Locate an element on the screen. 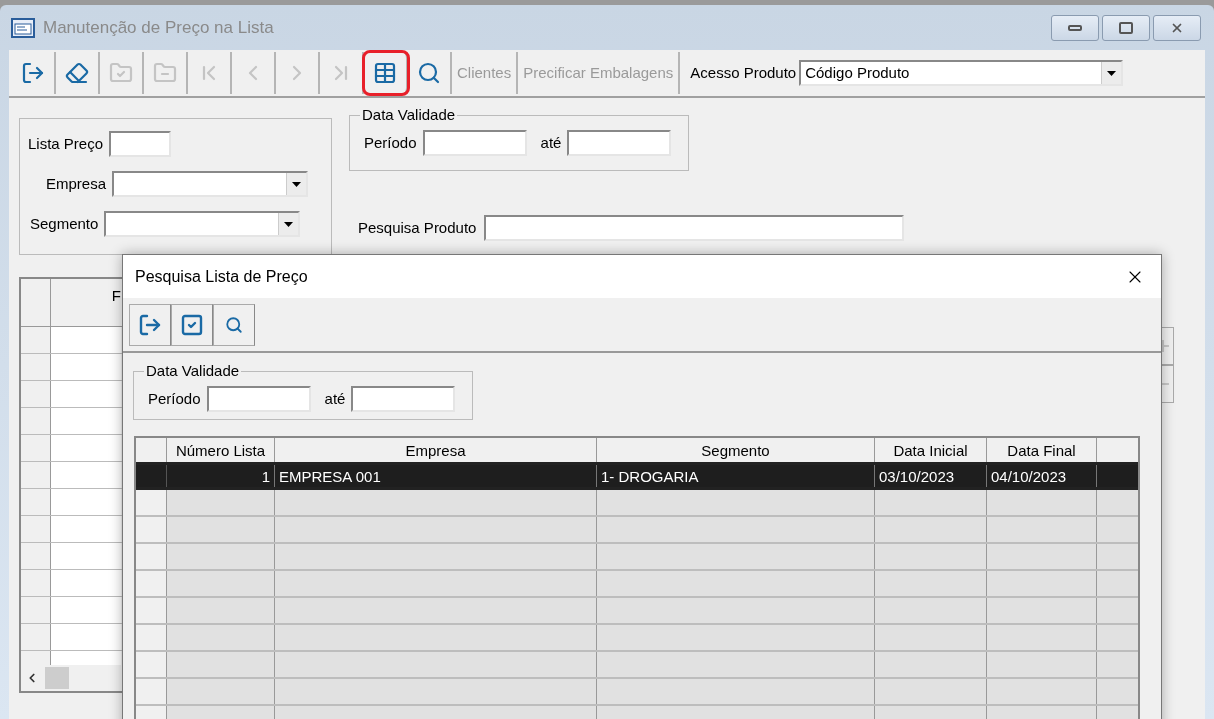 The image size is (1214, 719). scrollbar-thumb is located at coordinates (57, 678).